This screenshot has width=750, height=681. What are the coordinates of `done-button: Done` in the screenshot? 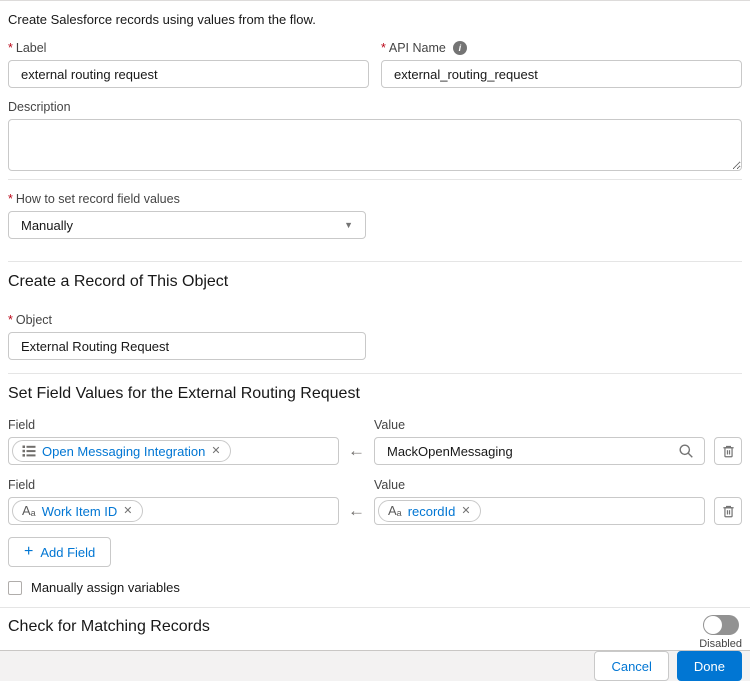 It's located at (709, 666).